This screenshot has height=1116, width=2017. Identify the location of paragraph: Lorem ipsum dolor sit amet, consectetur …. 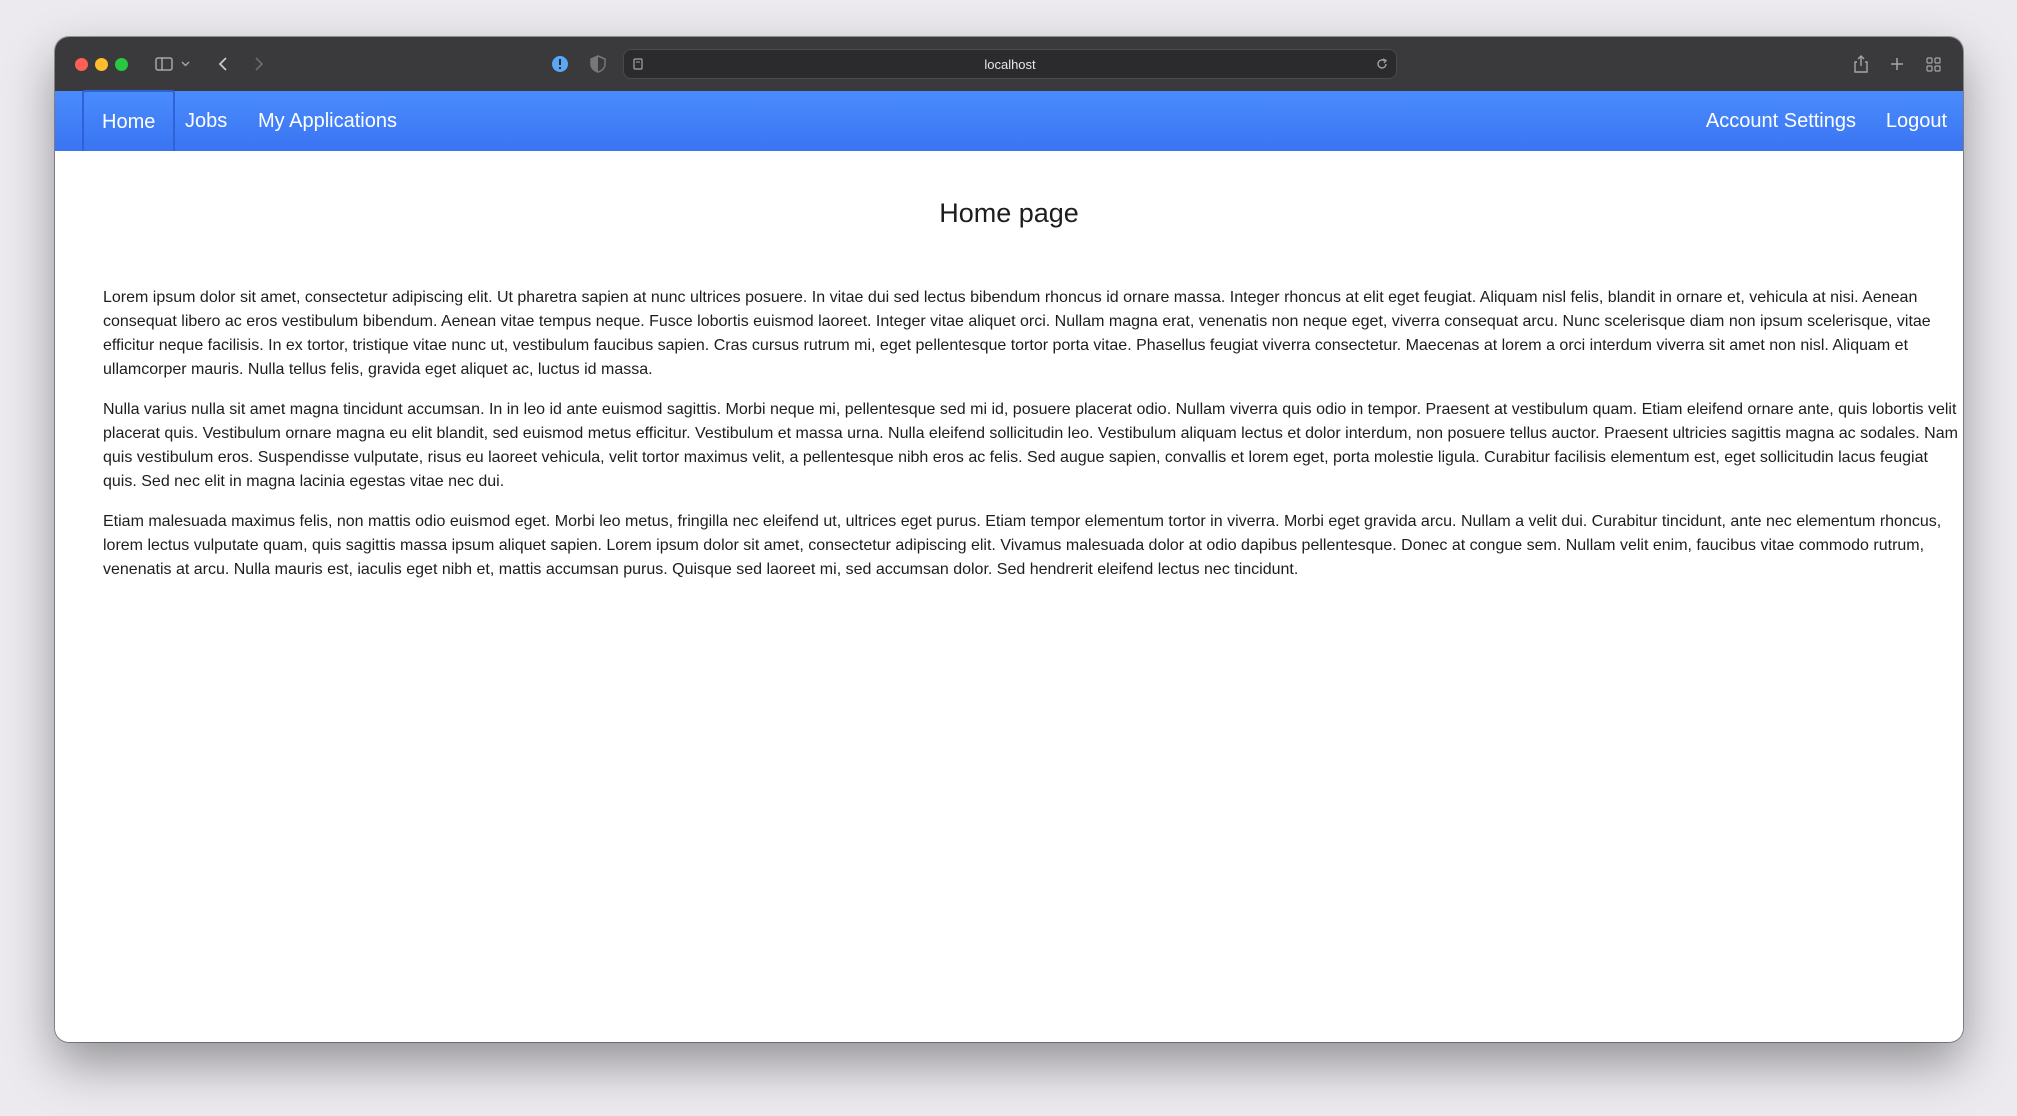
(1017, 333).